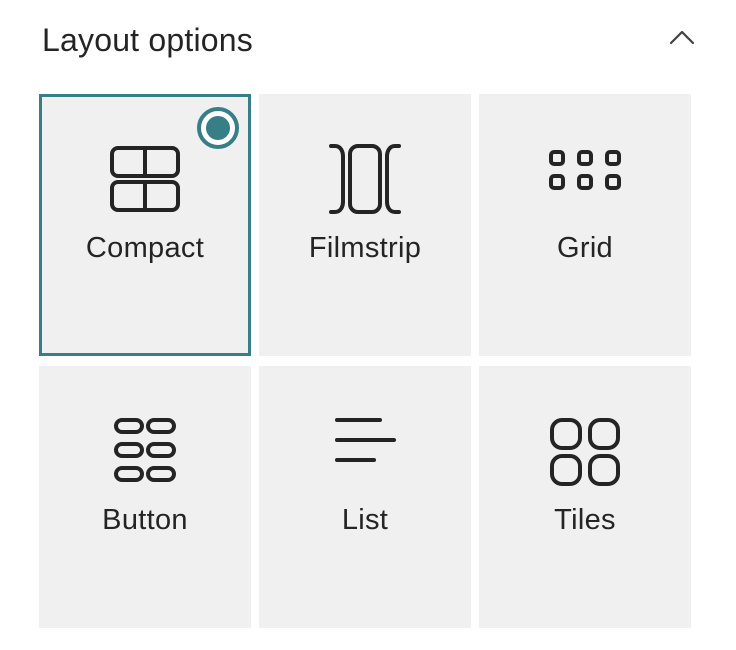  I want to click on layout-option-list: List, so click(365, 497).